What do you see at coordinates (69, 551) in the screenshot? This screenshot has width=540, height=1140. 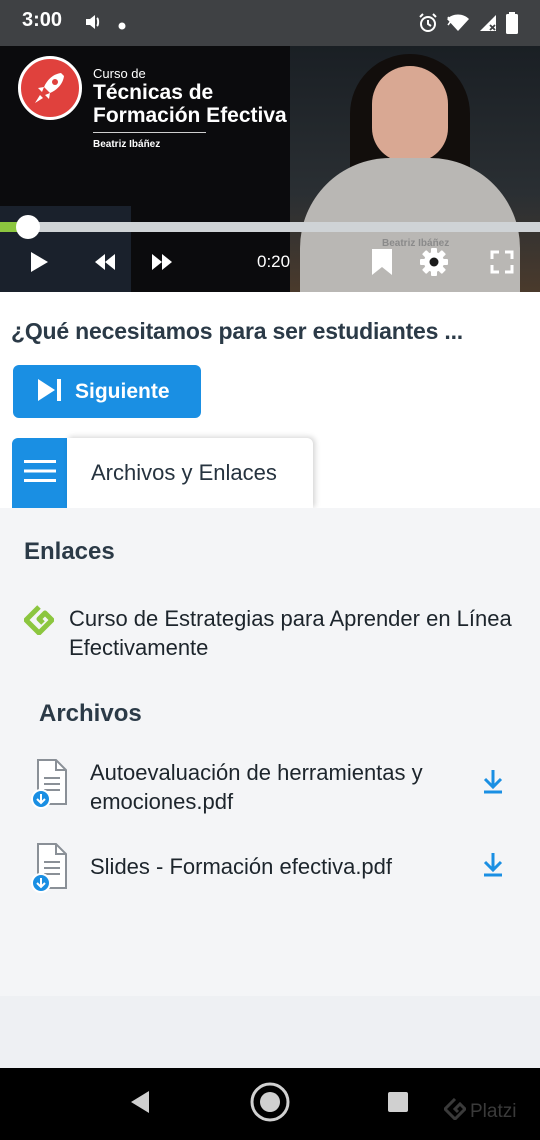 I see `links-heading: Enlaces` at bounding box center [69, 551].